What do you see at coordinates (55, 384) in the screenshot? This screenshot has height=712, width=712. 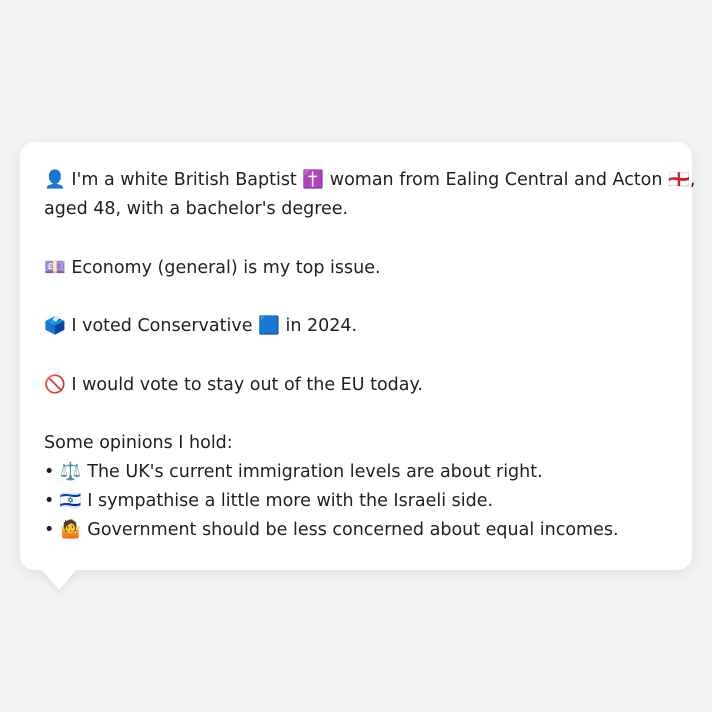 I see `prohibited-icon: 🚫` at bounding box center [55, 384].